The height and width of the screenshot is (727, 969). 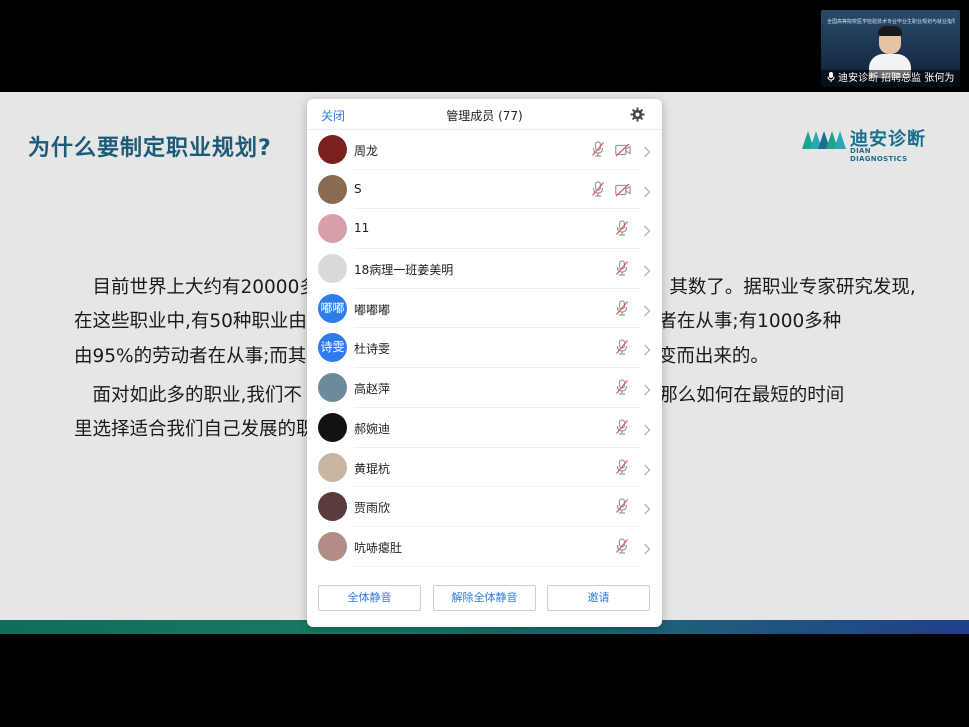 I want to click on member-row: 11, so click(x=484, y=229).